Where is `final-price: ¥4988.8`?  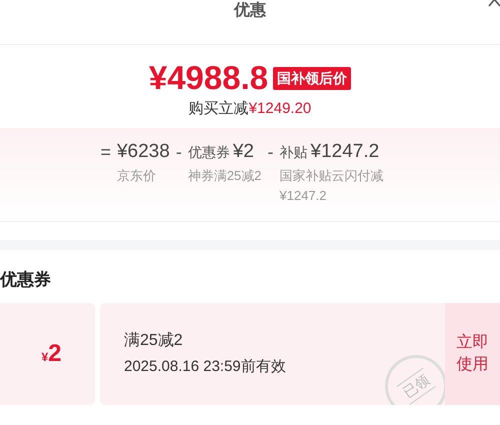
final-price: ¥4988.8 is located at coordinates (208, 78).